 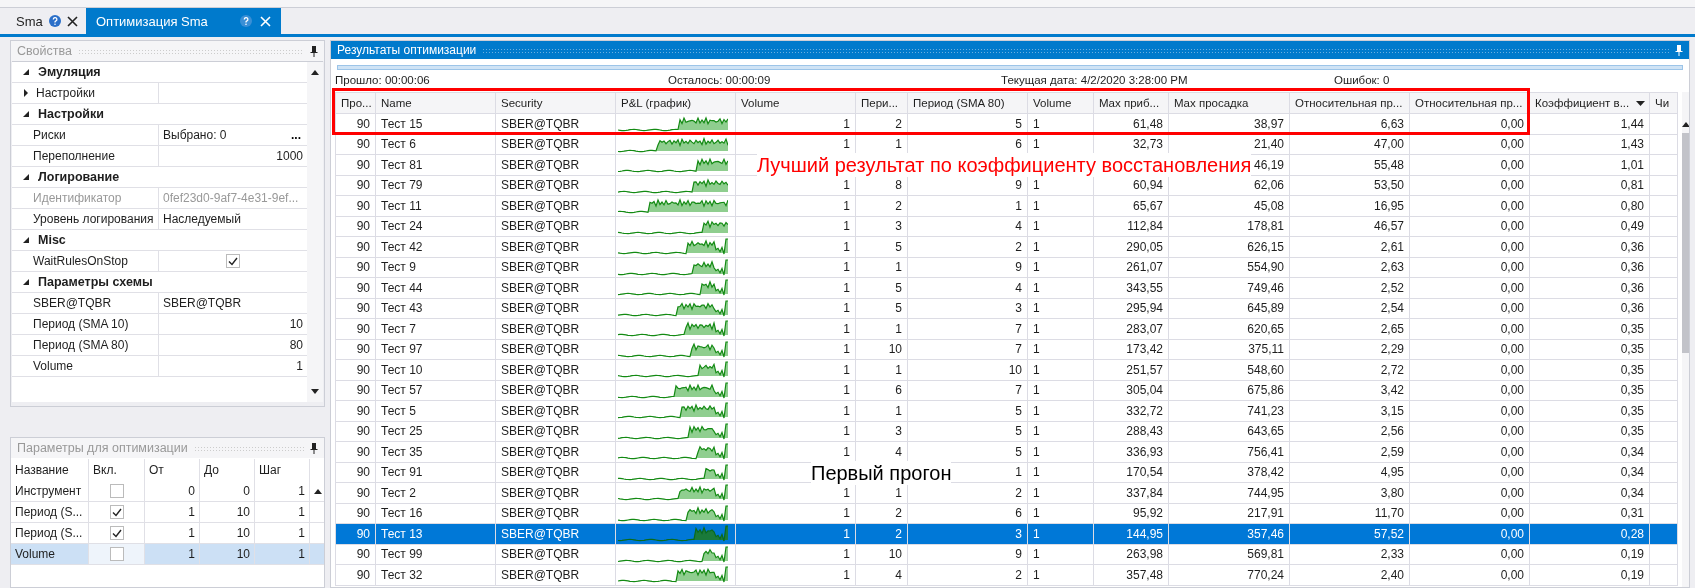 What do you see at coordinates (183, 21) in the screenshot?
I see `document-tab: Оптимизация Sma` at bounding box center [183, 21].